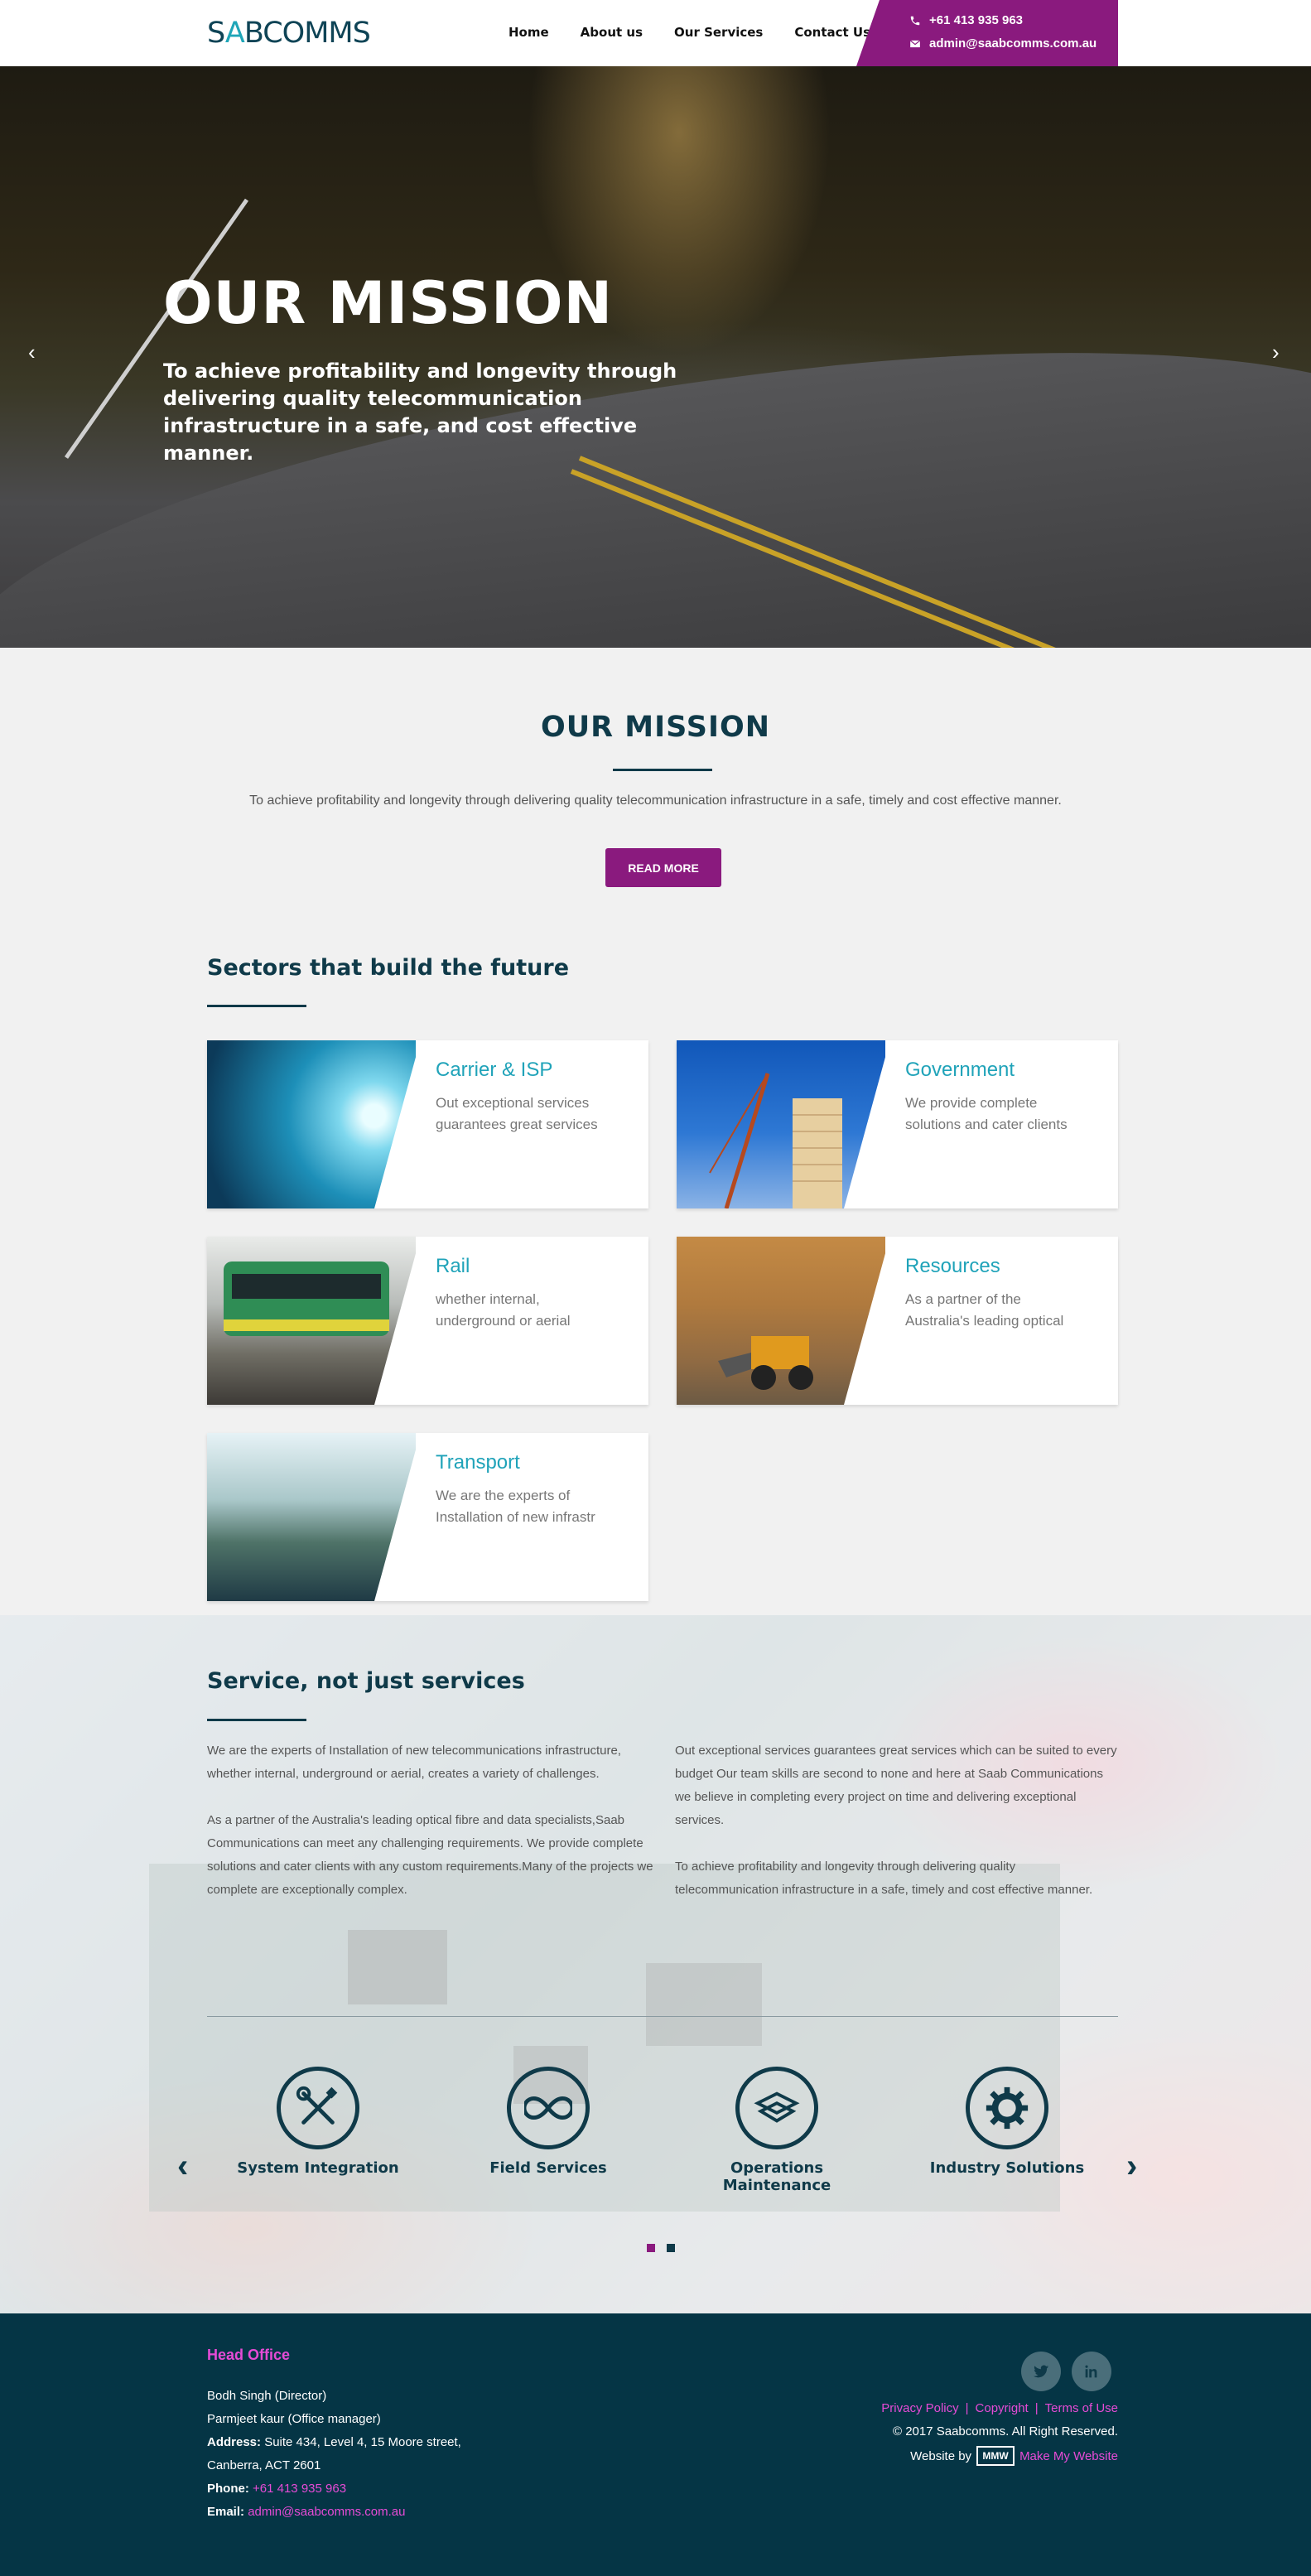  Describe the element at coordinates (1081, 2408) in the screenshot. I see `terms-of-use-link: Terms of Use` at that location.